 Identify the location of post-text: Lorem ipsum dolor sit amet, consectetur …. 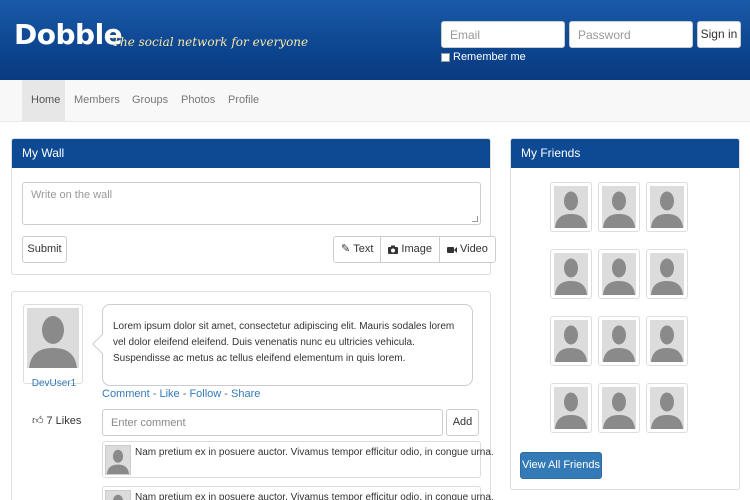
(284, 342).